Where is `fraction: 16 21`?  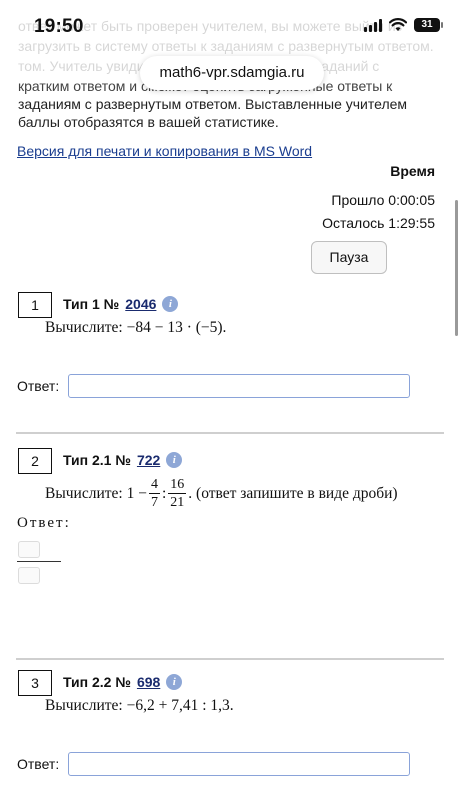
fraction: 16 21 is located at coordinates (177, 493).